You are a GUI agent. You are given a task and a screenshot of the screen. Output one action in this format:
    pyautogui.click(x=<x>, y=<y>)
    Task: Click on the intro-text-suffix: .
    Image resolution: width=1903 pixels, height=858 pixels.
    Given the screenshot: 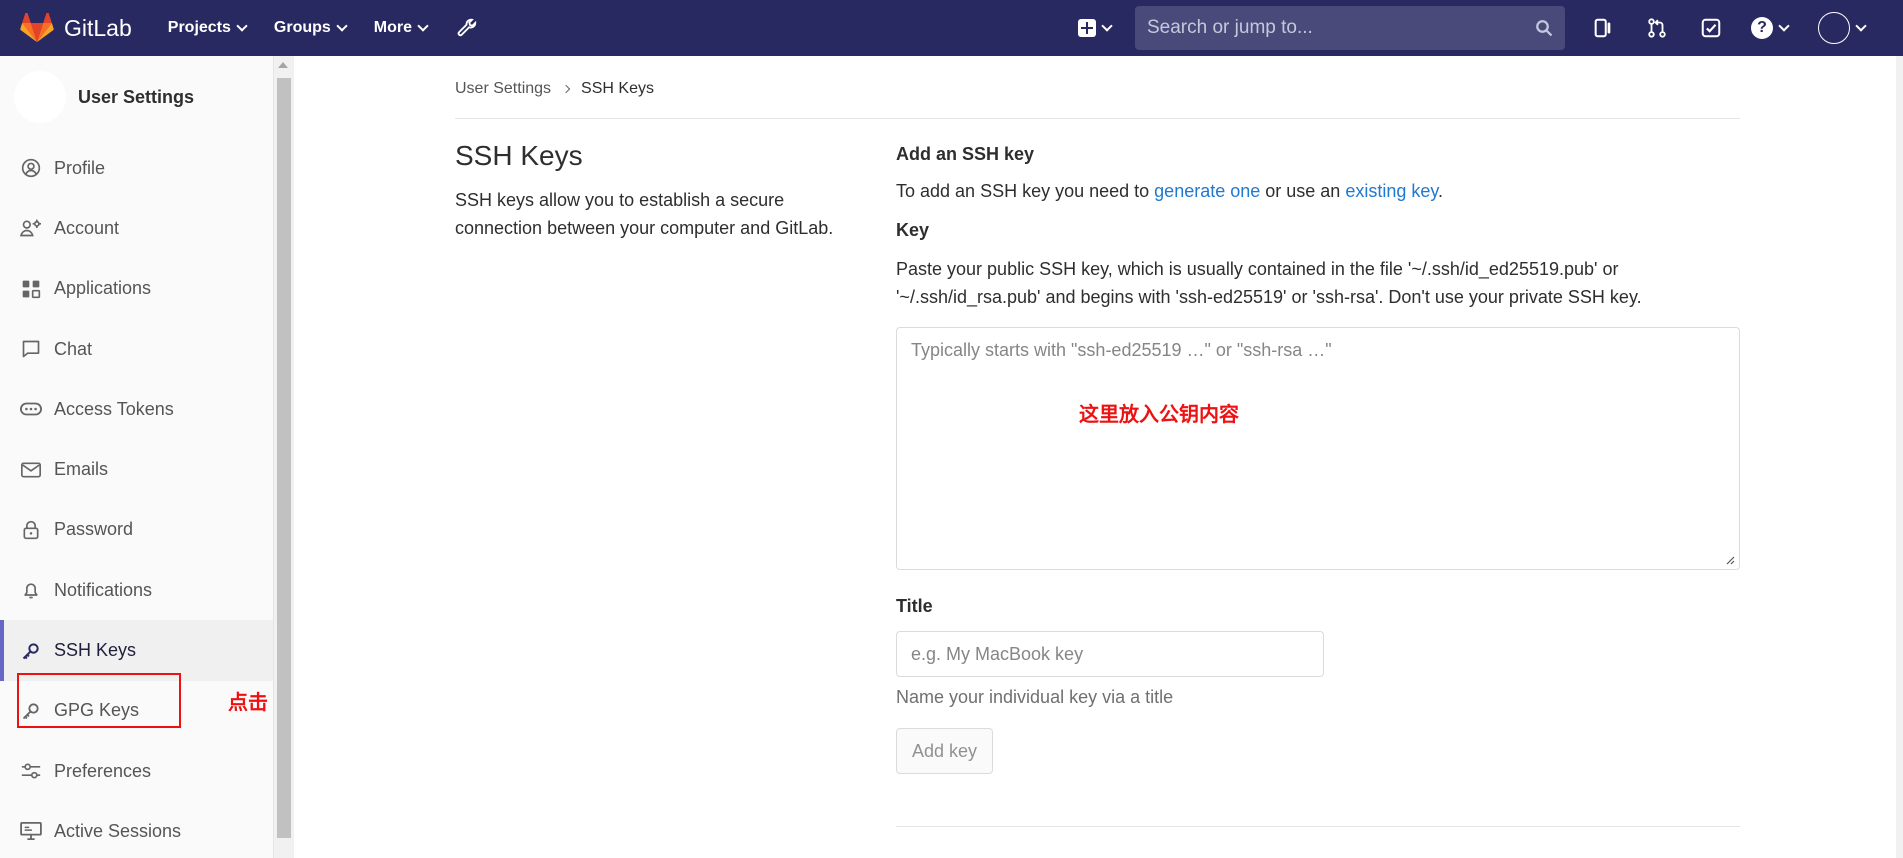 What is the action you would take?
    pyautogui.click(x=1441, y=191)
    